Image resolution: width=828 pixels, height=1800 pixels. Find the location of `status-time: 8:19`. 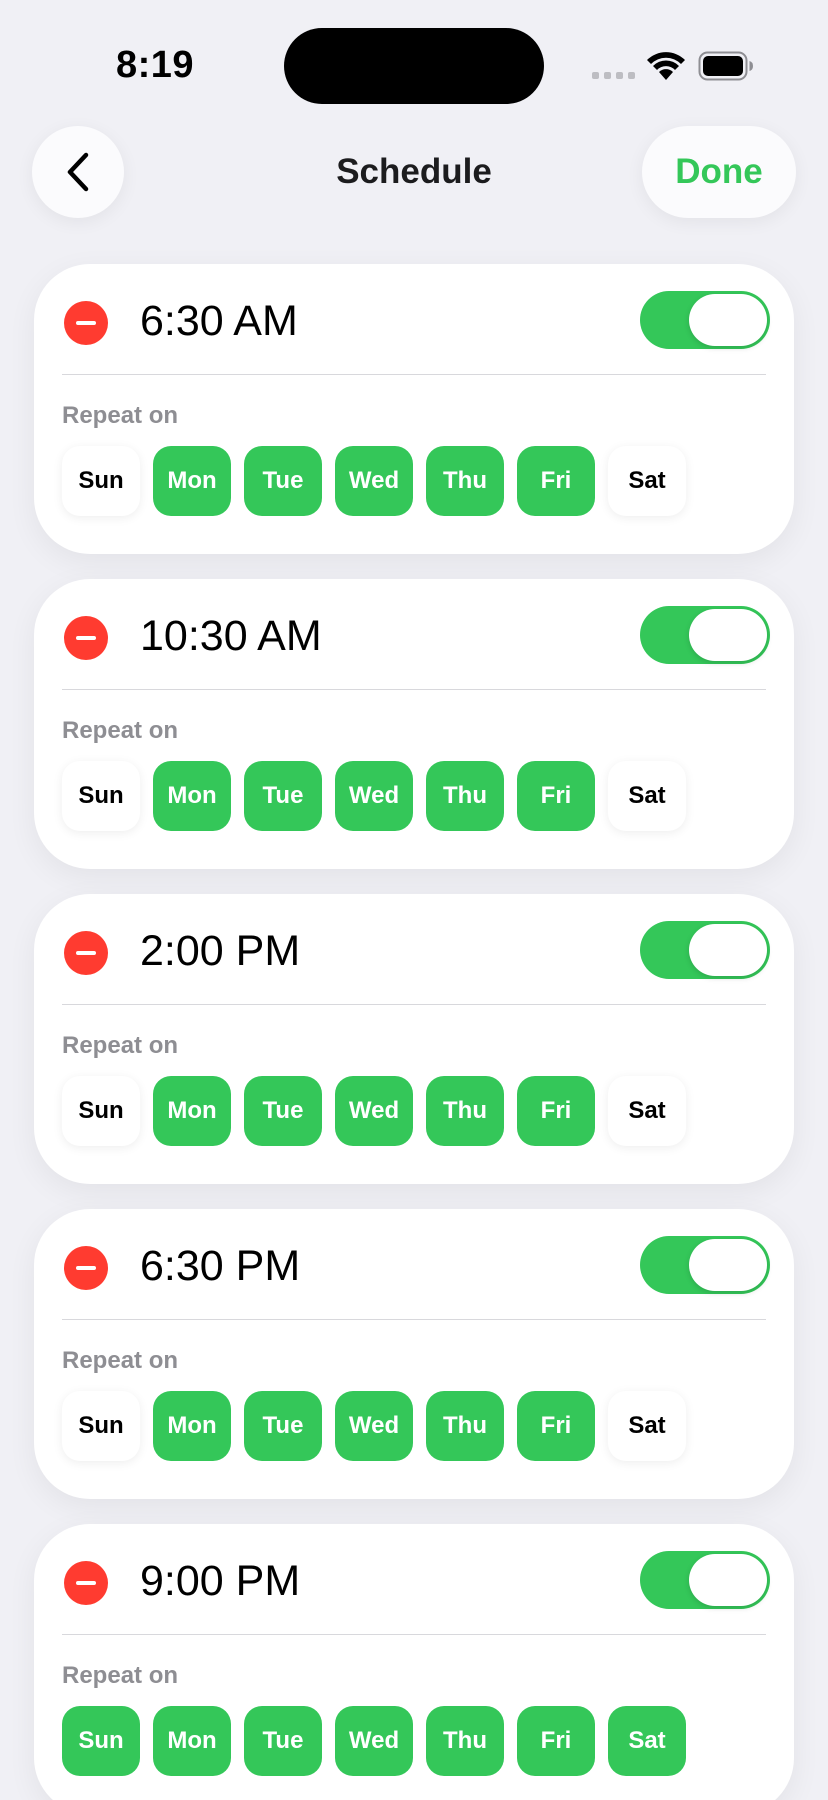

status-time: 8:19 is located at coordinates (155, 65).